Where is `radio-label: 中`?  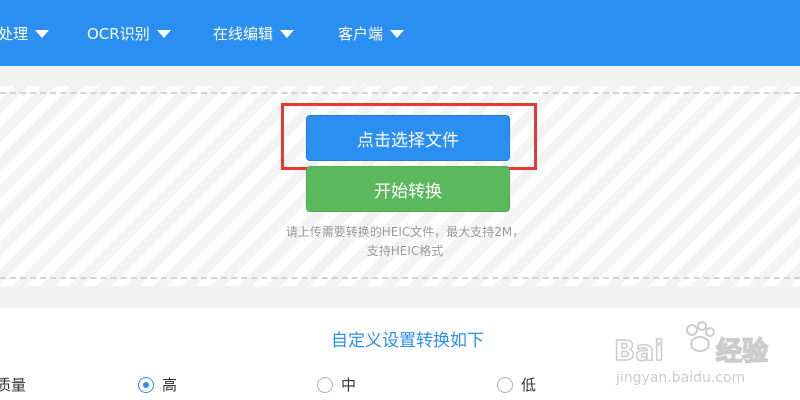 radio-label: 中 is located at coordinates (349, 385).